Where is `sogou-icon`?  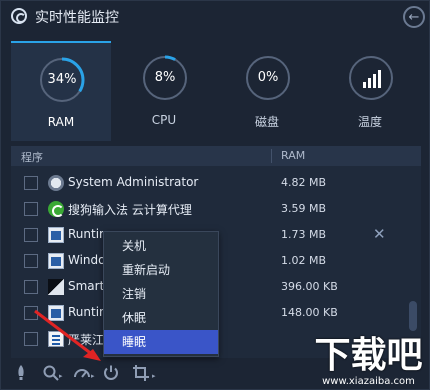 sogou-icon is located at coordinates (56, 209).